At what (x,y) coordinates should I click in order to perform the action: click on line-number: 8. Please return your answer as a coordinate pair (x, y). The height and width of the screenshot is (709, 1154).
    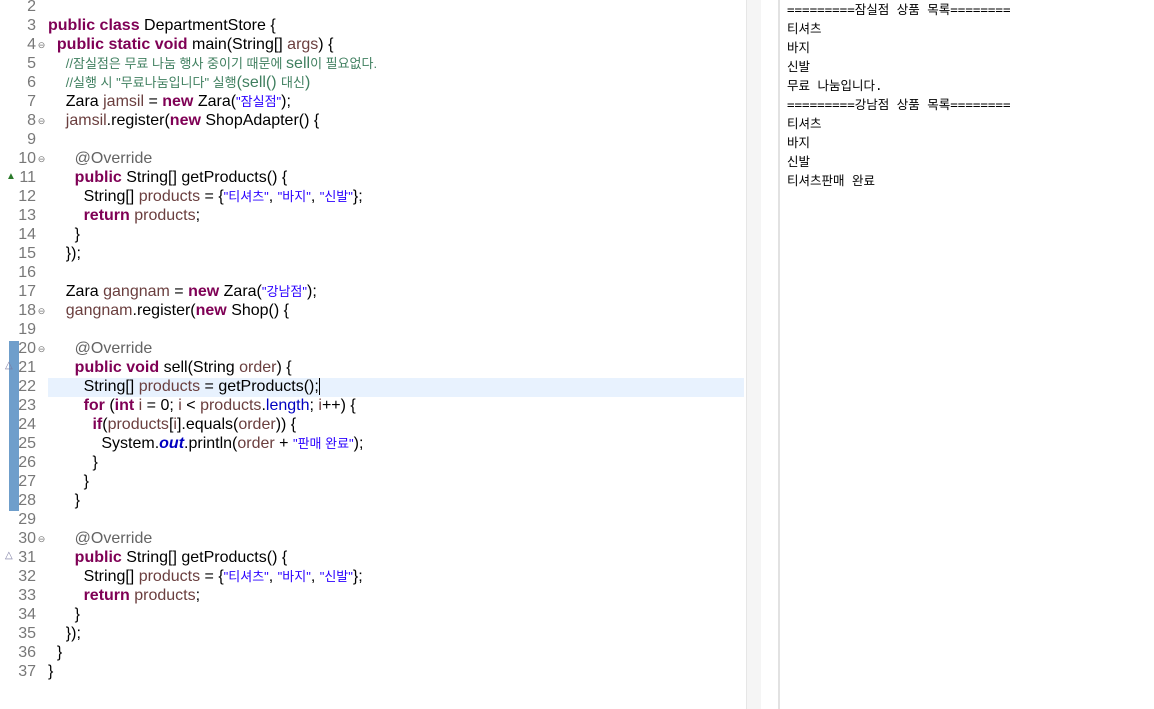
    Looking at the image, I should click on (31, 120).